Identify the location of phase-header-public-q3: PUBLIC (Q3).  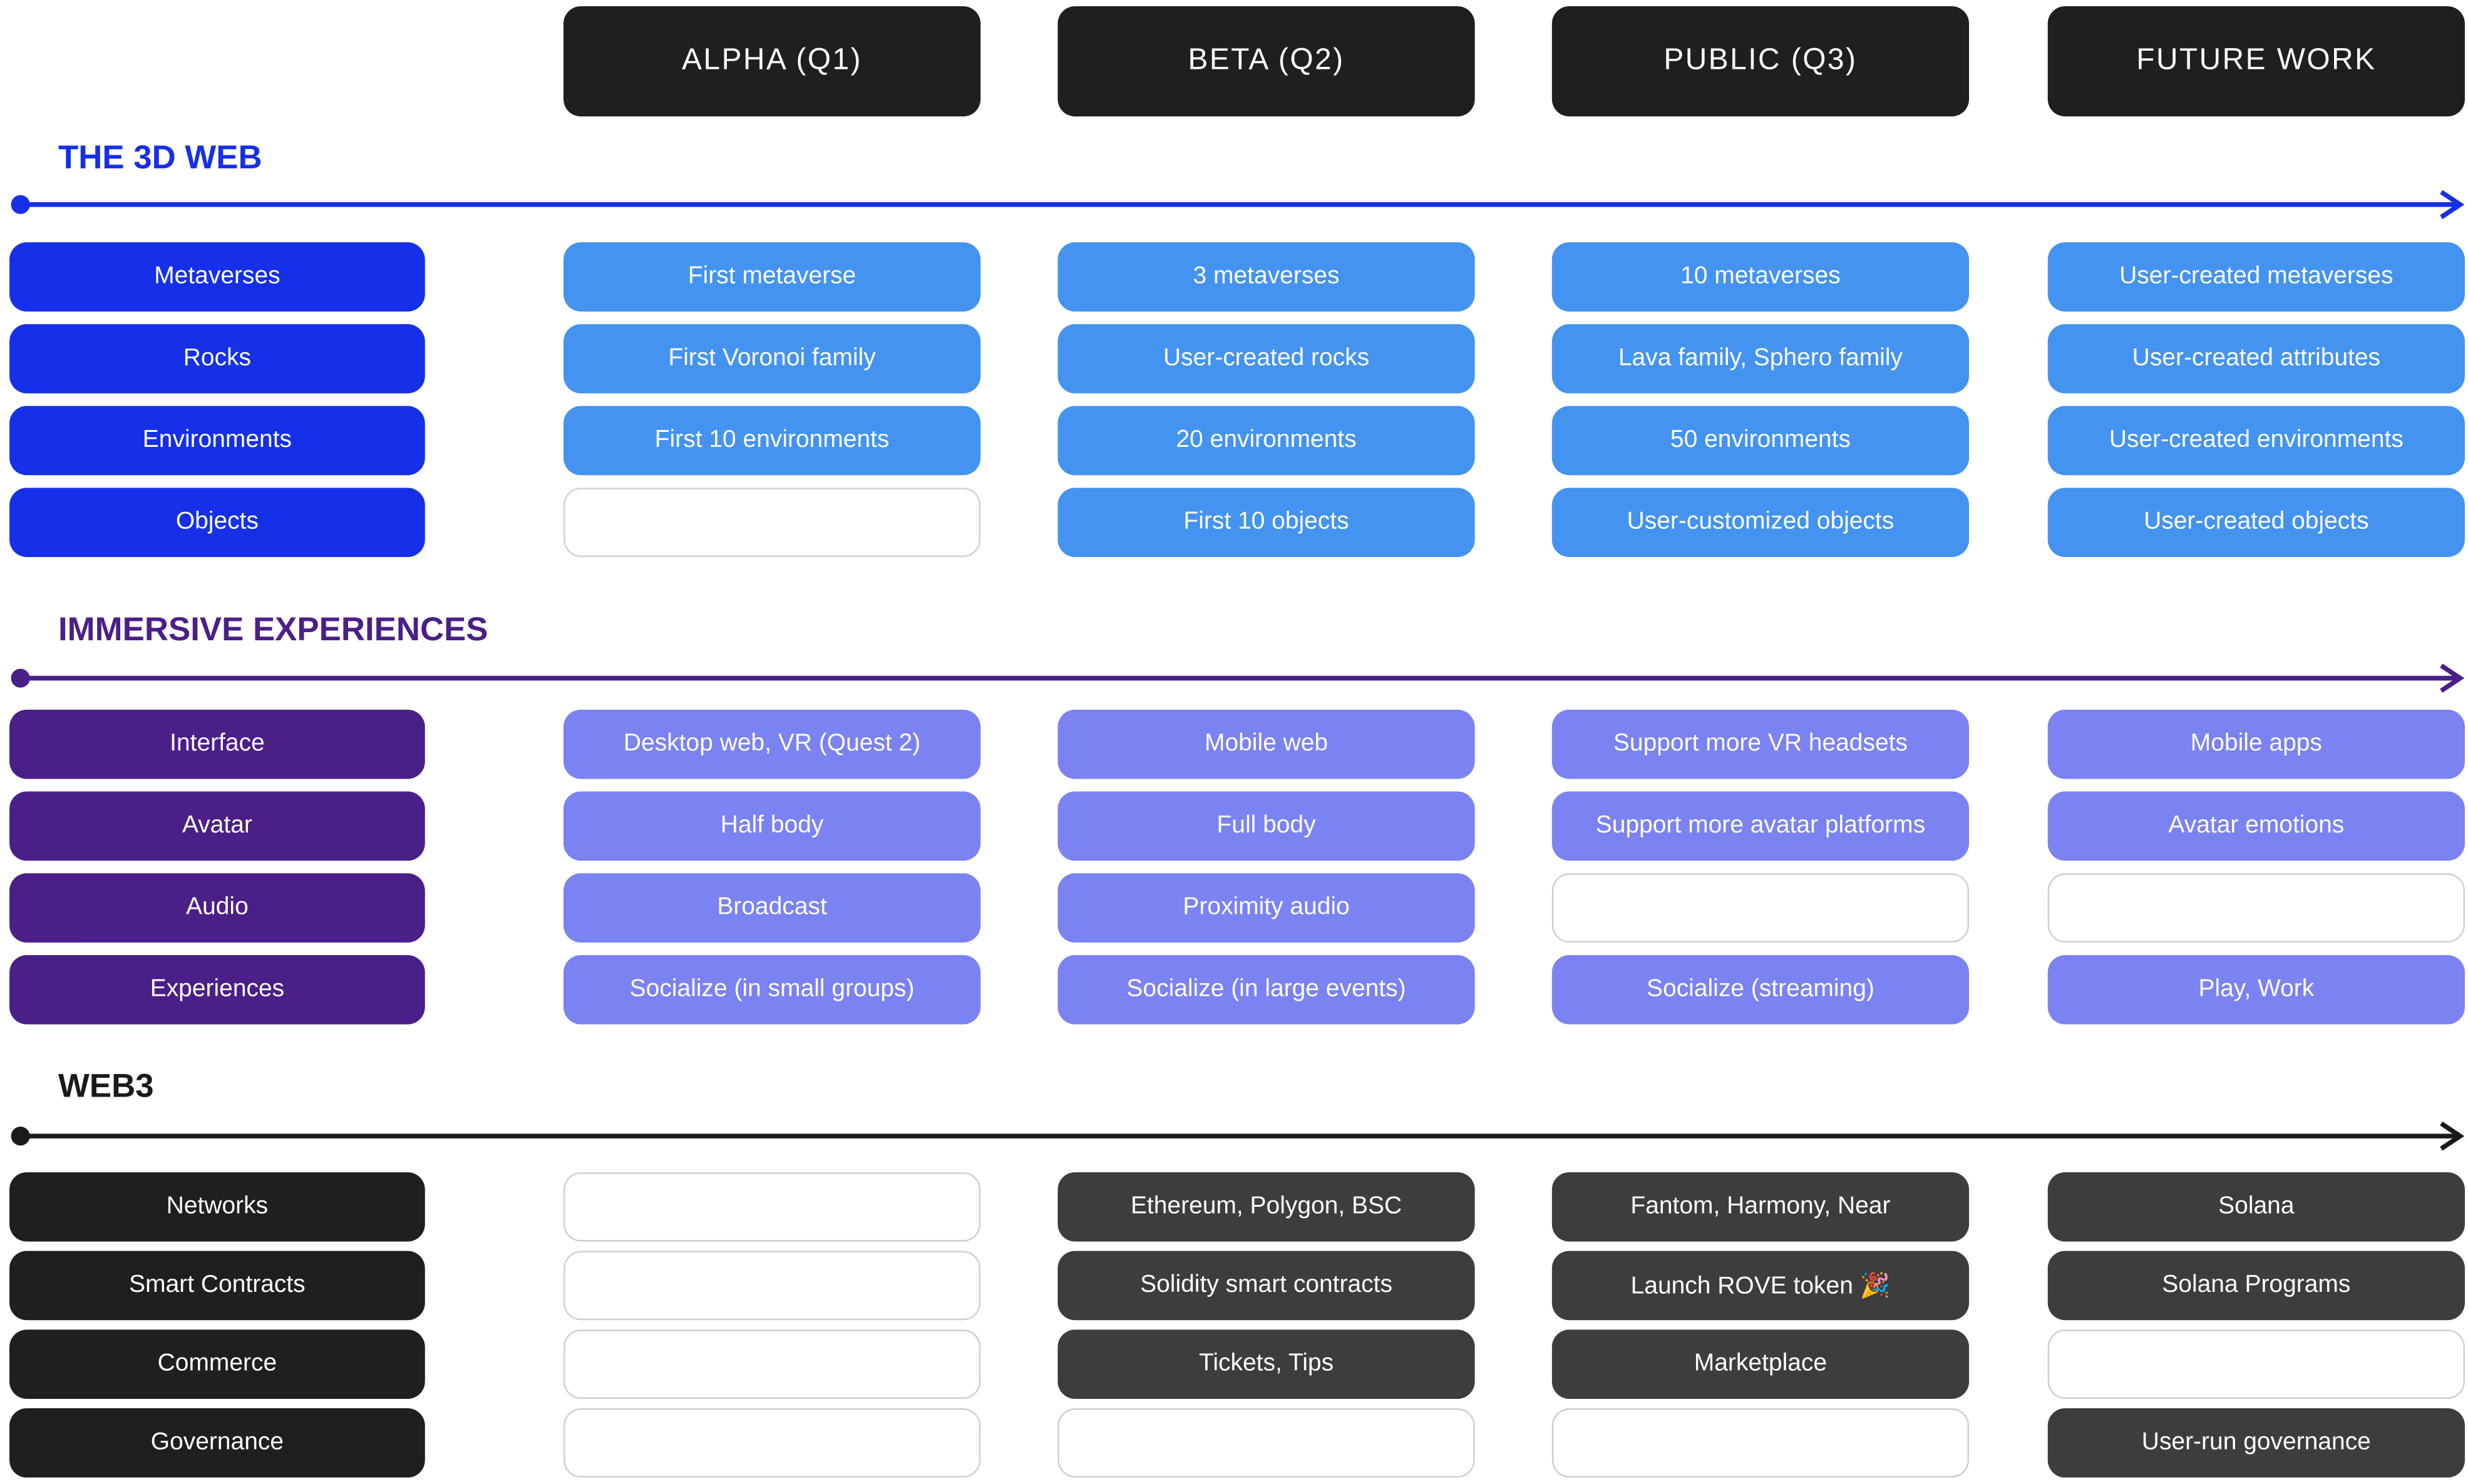
(1760, 61).